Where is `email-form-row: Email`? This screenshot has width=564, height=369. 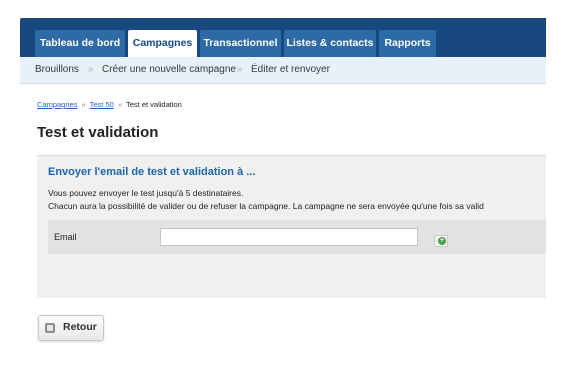 email-form-row: Email is located at coordinates (297, 237).